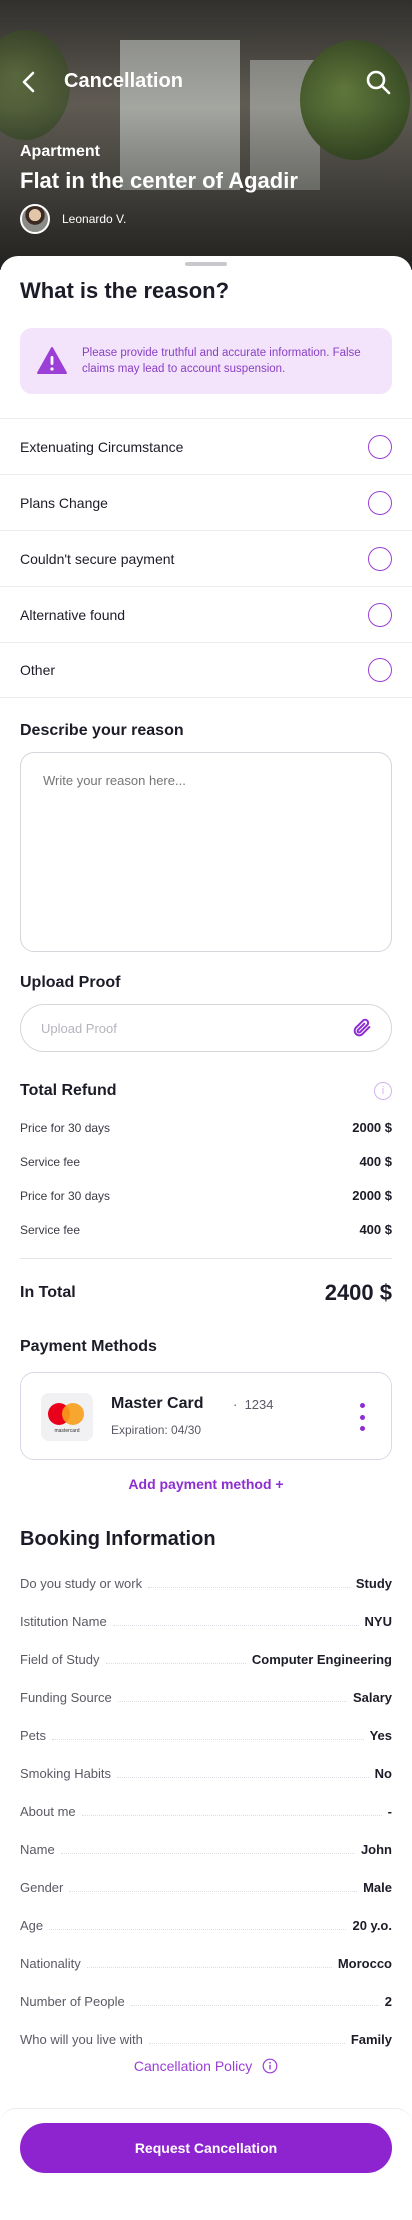  I want to click on refund-heading: Total Refund, so click(68, 1090).